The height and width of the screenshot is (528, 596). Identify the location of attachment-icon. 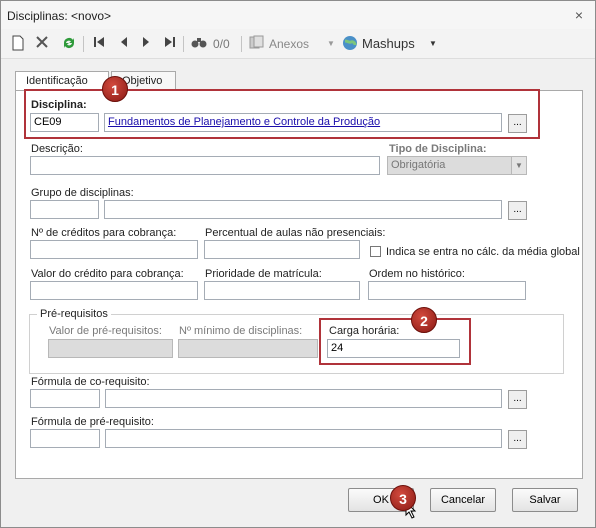
(257, 44).